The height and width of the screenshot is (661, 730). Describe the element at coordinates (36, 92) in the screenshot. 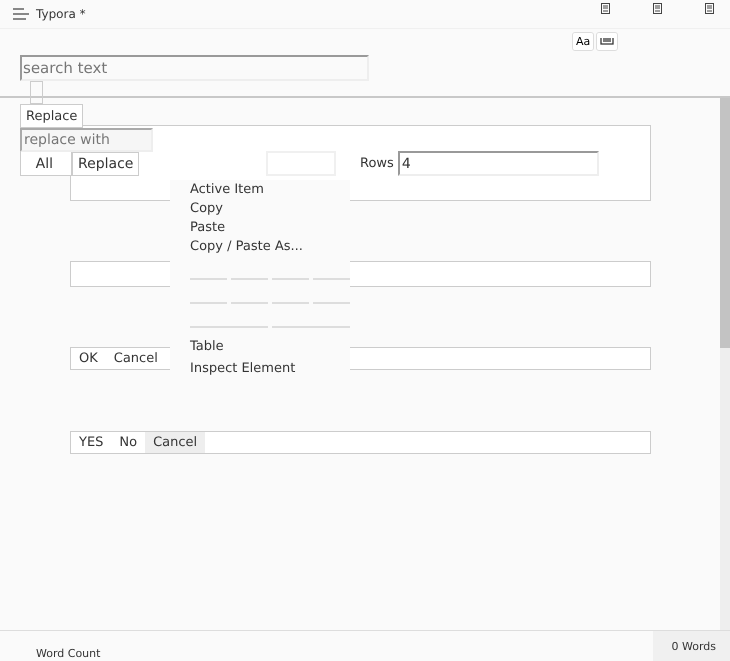

I see `toggle-box` at that location.